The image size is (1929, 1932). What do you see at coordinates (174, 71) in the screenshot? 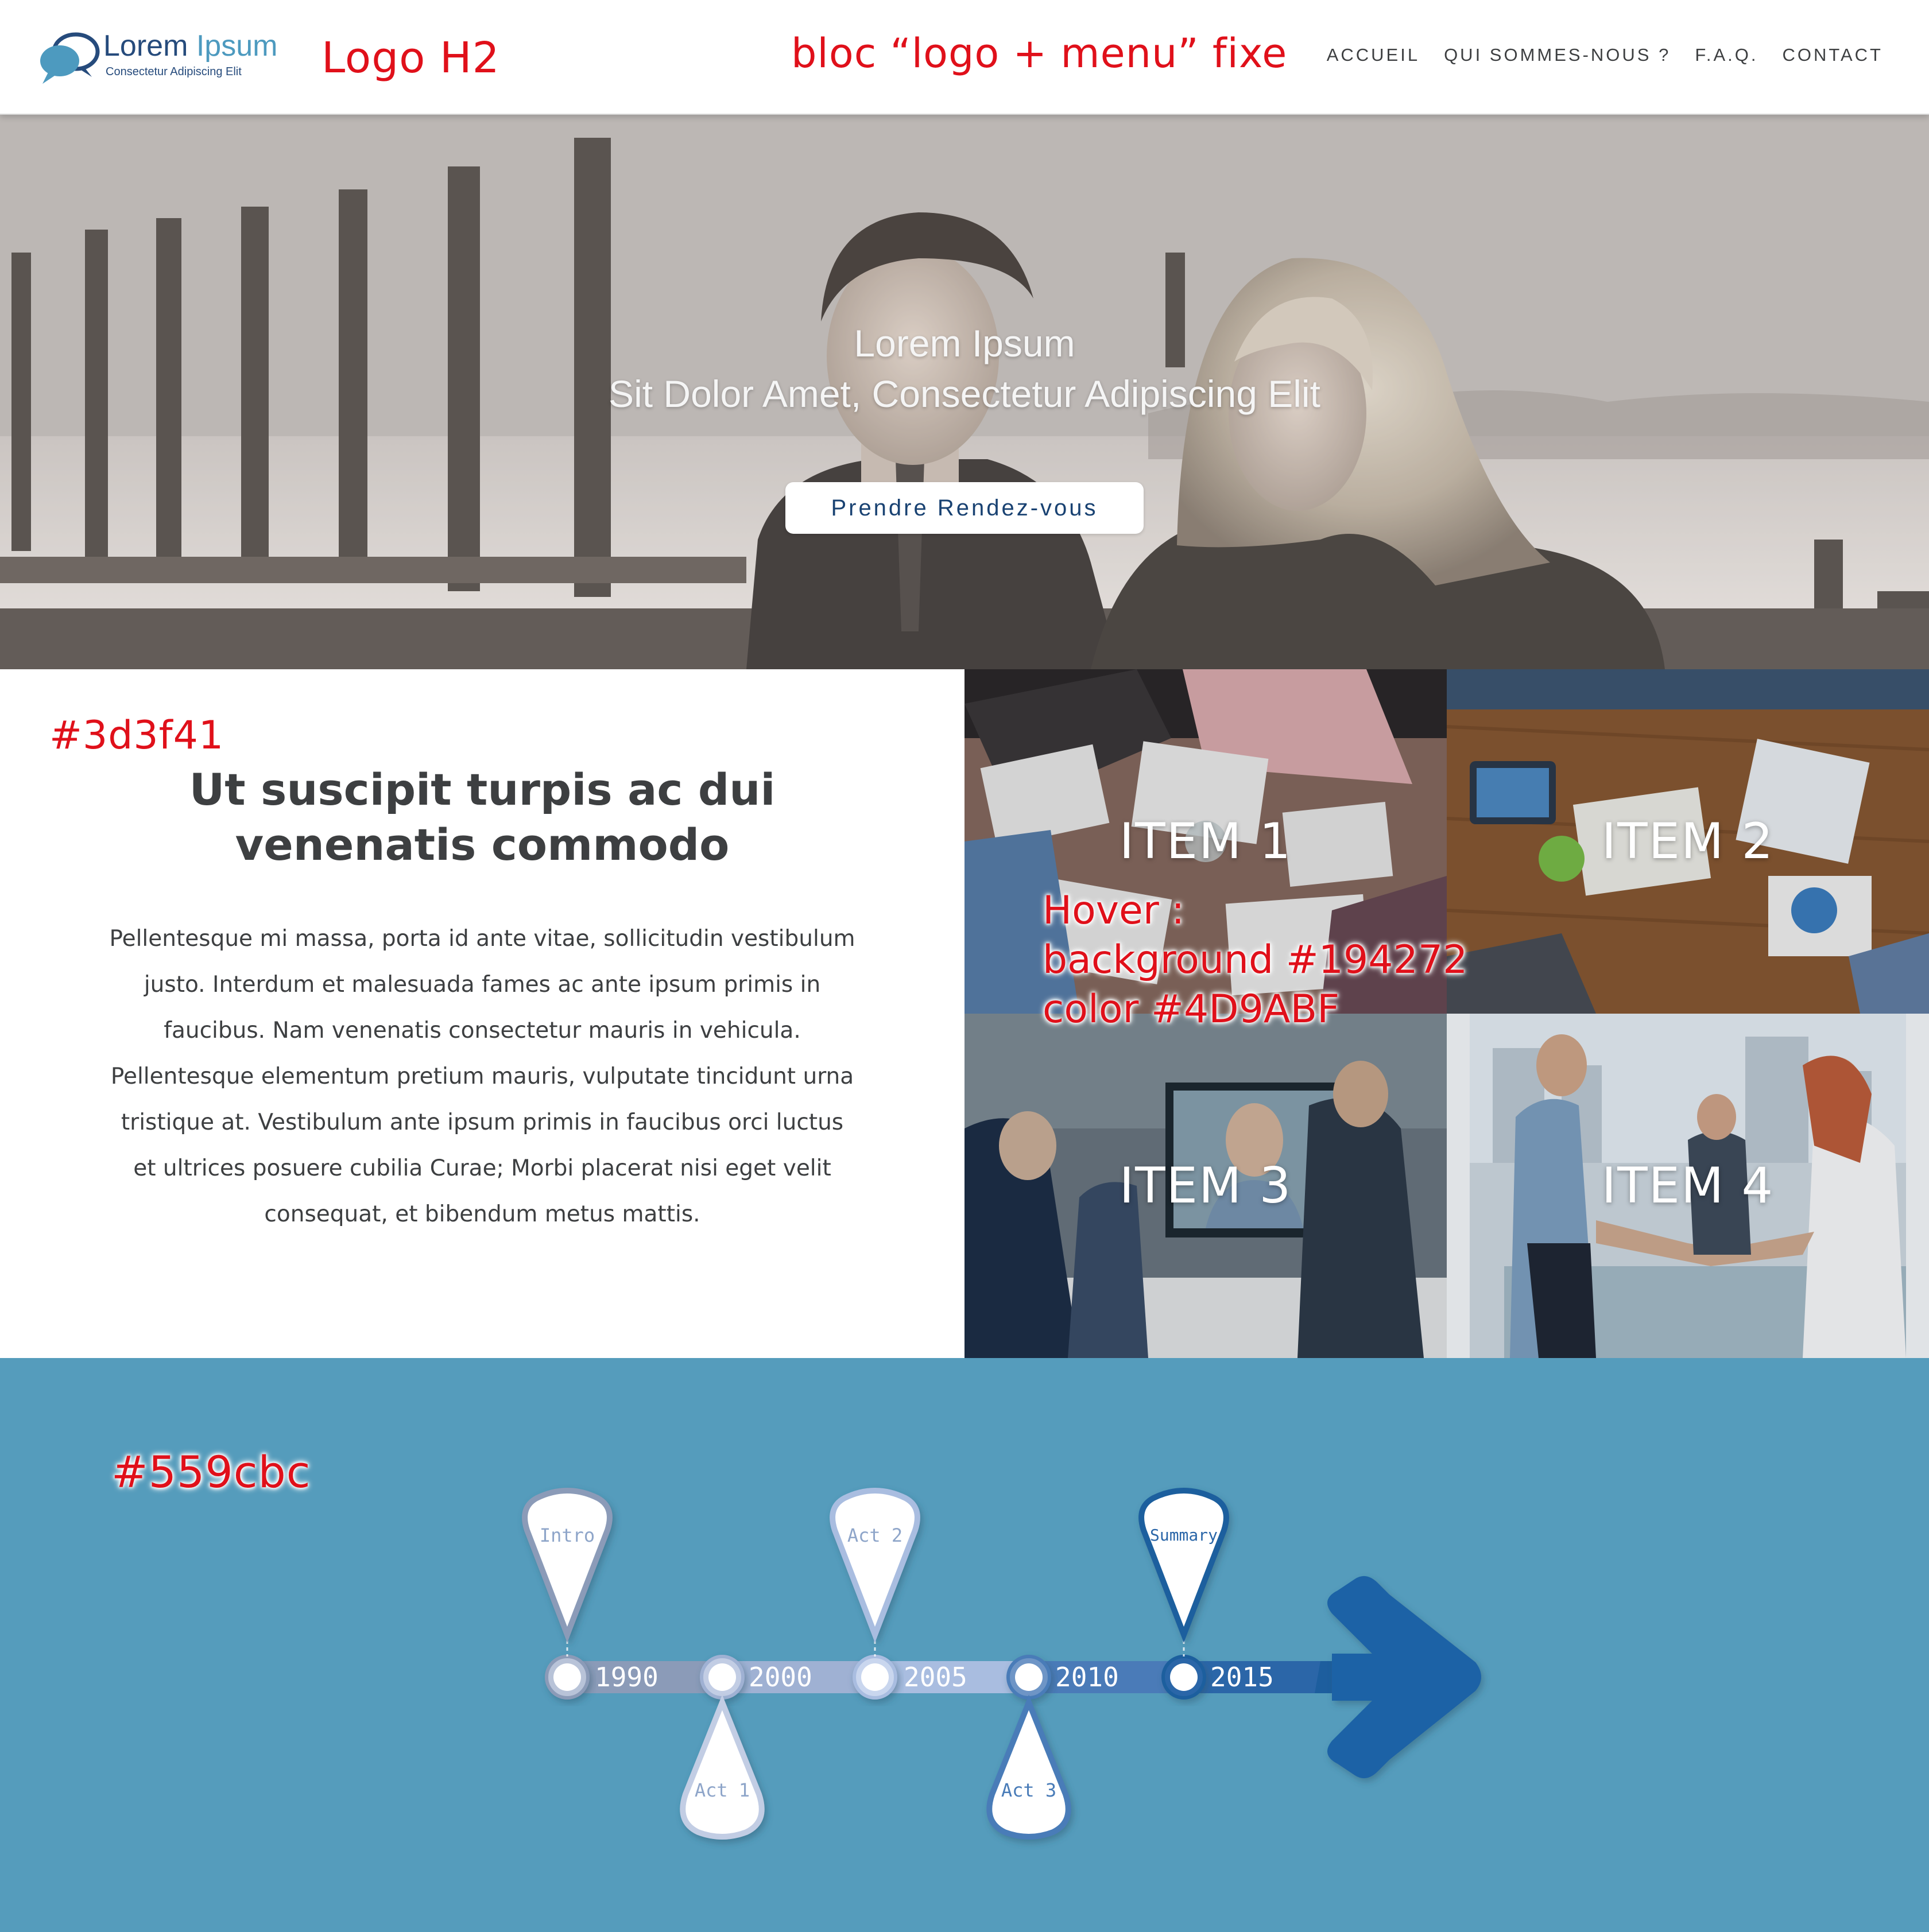
I see `logo-tagline: Consectetur Adipiscing Elit` at bounding box center [174, 71].